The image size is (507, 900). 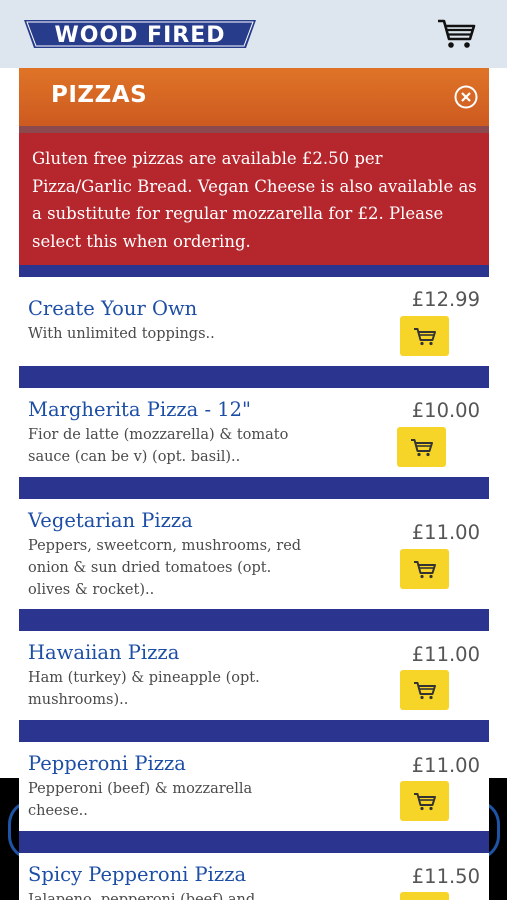 I want to click on item-name: Vegetarian Pizza, so click(x=110, y=520).